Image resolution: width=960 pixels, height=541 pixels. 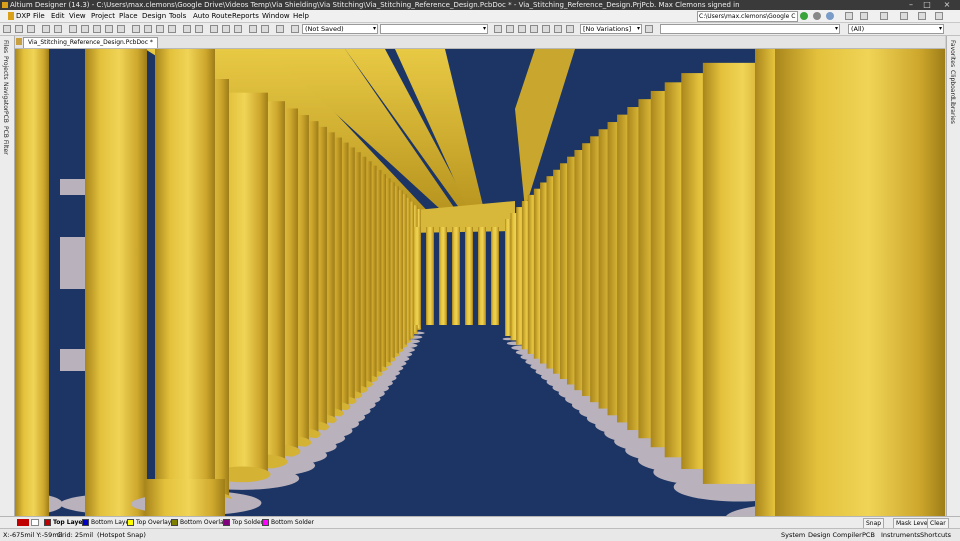 I want to click on search-icon, so click(x=830, y=16).